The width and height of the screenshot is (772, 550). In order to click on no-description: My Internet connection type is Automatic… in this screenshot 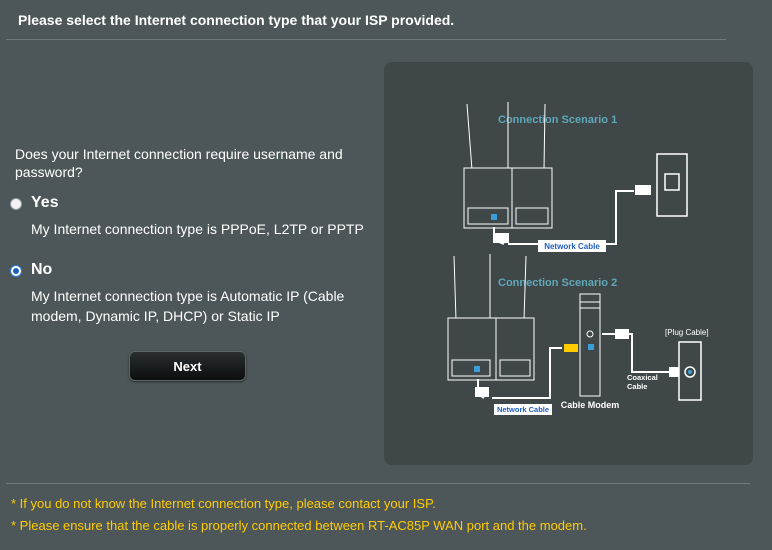, I will do `click(188, 306)`.